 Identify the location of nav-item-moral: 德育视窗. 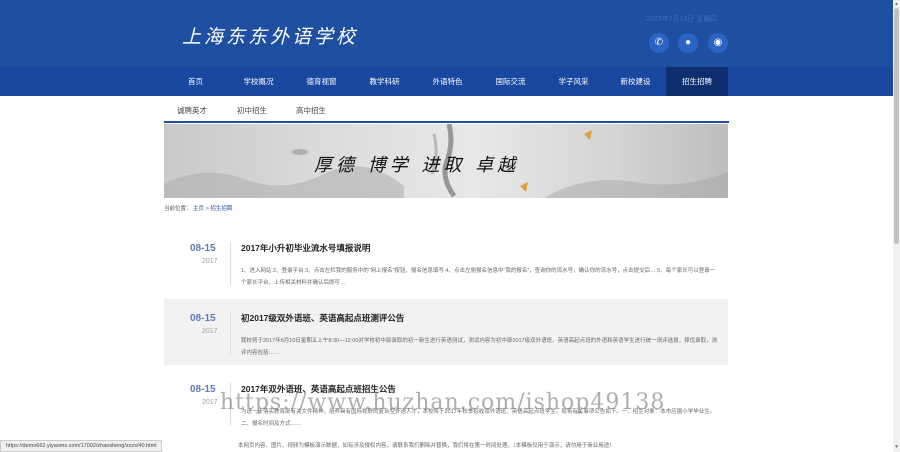
(321, 81).